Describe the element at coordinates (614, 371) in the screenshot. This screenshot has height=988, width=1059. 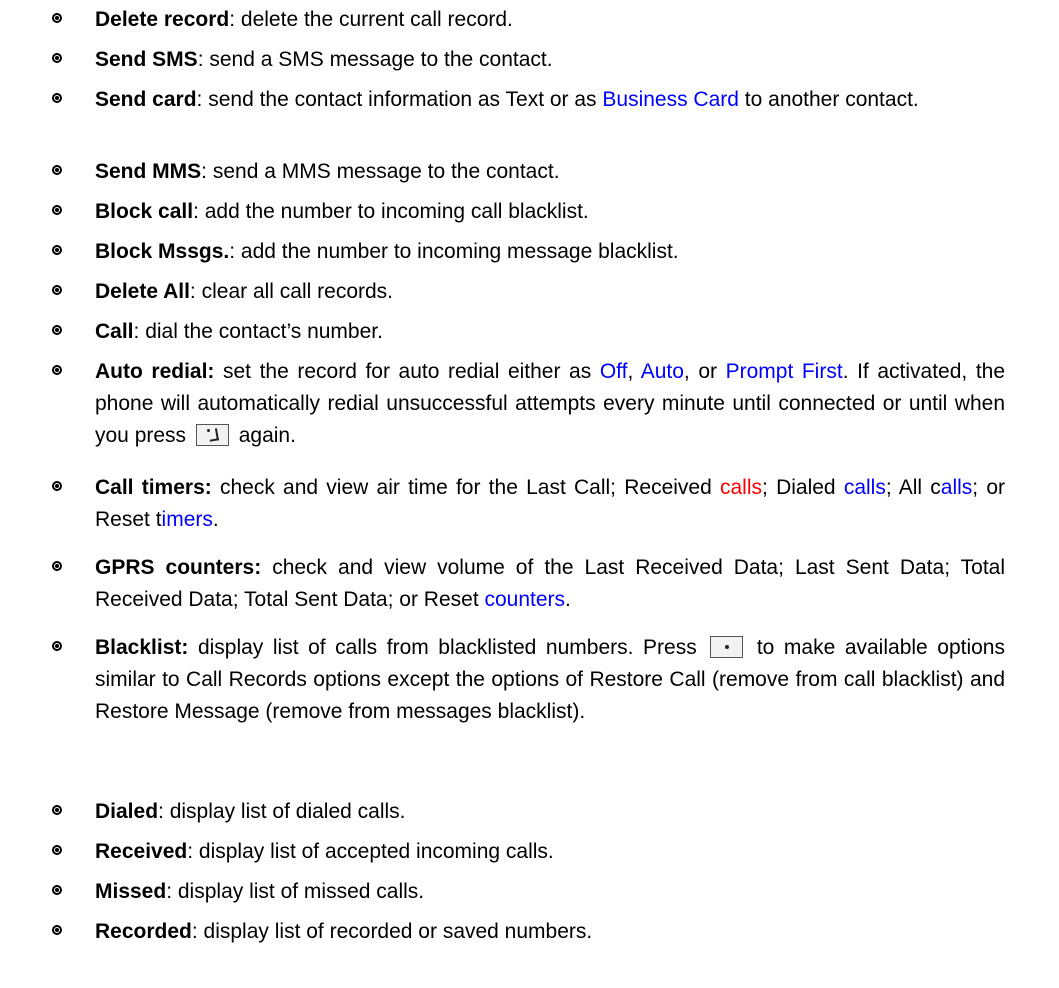
I see `off-link: Off` at that location.